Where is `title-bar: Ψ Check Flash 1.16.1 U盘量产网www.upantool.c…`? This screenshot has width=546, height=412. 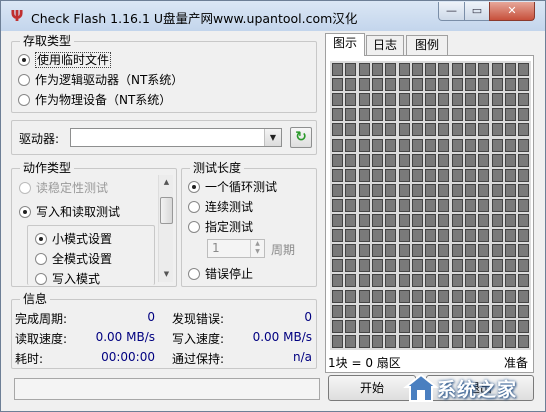 title-bar: Ψ Check Flash 1.16.1 U盘量产网www.upantool.c… is located at coordinates (273, 16).